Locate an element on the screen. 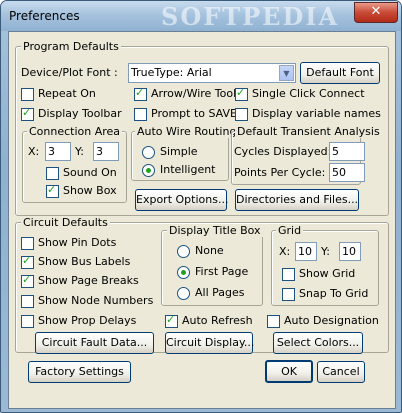 The height and width of the screenshot is (413, 402). simple-label: Simple is located at coordinates (179, 151).